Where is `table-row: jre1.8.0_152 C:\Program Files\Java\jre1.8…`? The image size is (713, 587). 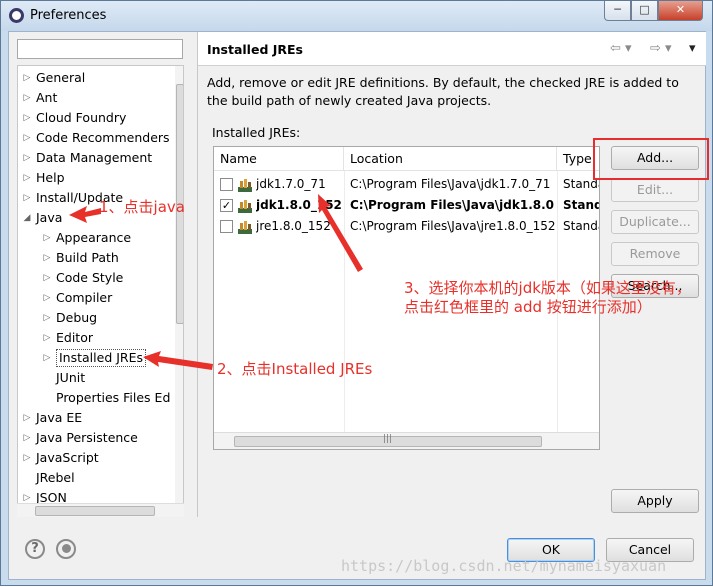 table-row: jre1.8.0_152 C:\Program Files\Java\jre1.8… is located at coordinates (406, 226).